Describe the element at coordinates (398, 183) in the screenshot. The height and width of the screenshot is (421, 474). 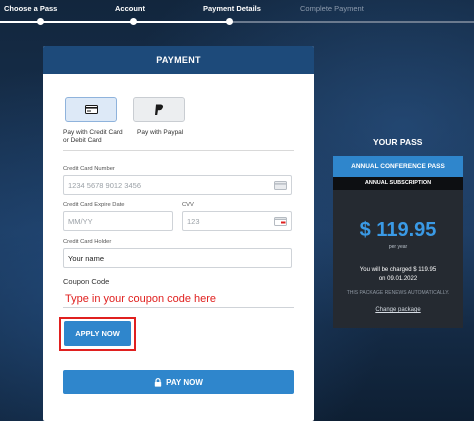
I see `pass-type: ANNUAL SUBSCRIPTION` at that location.